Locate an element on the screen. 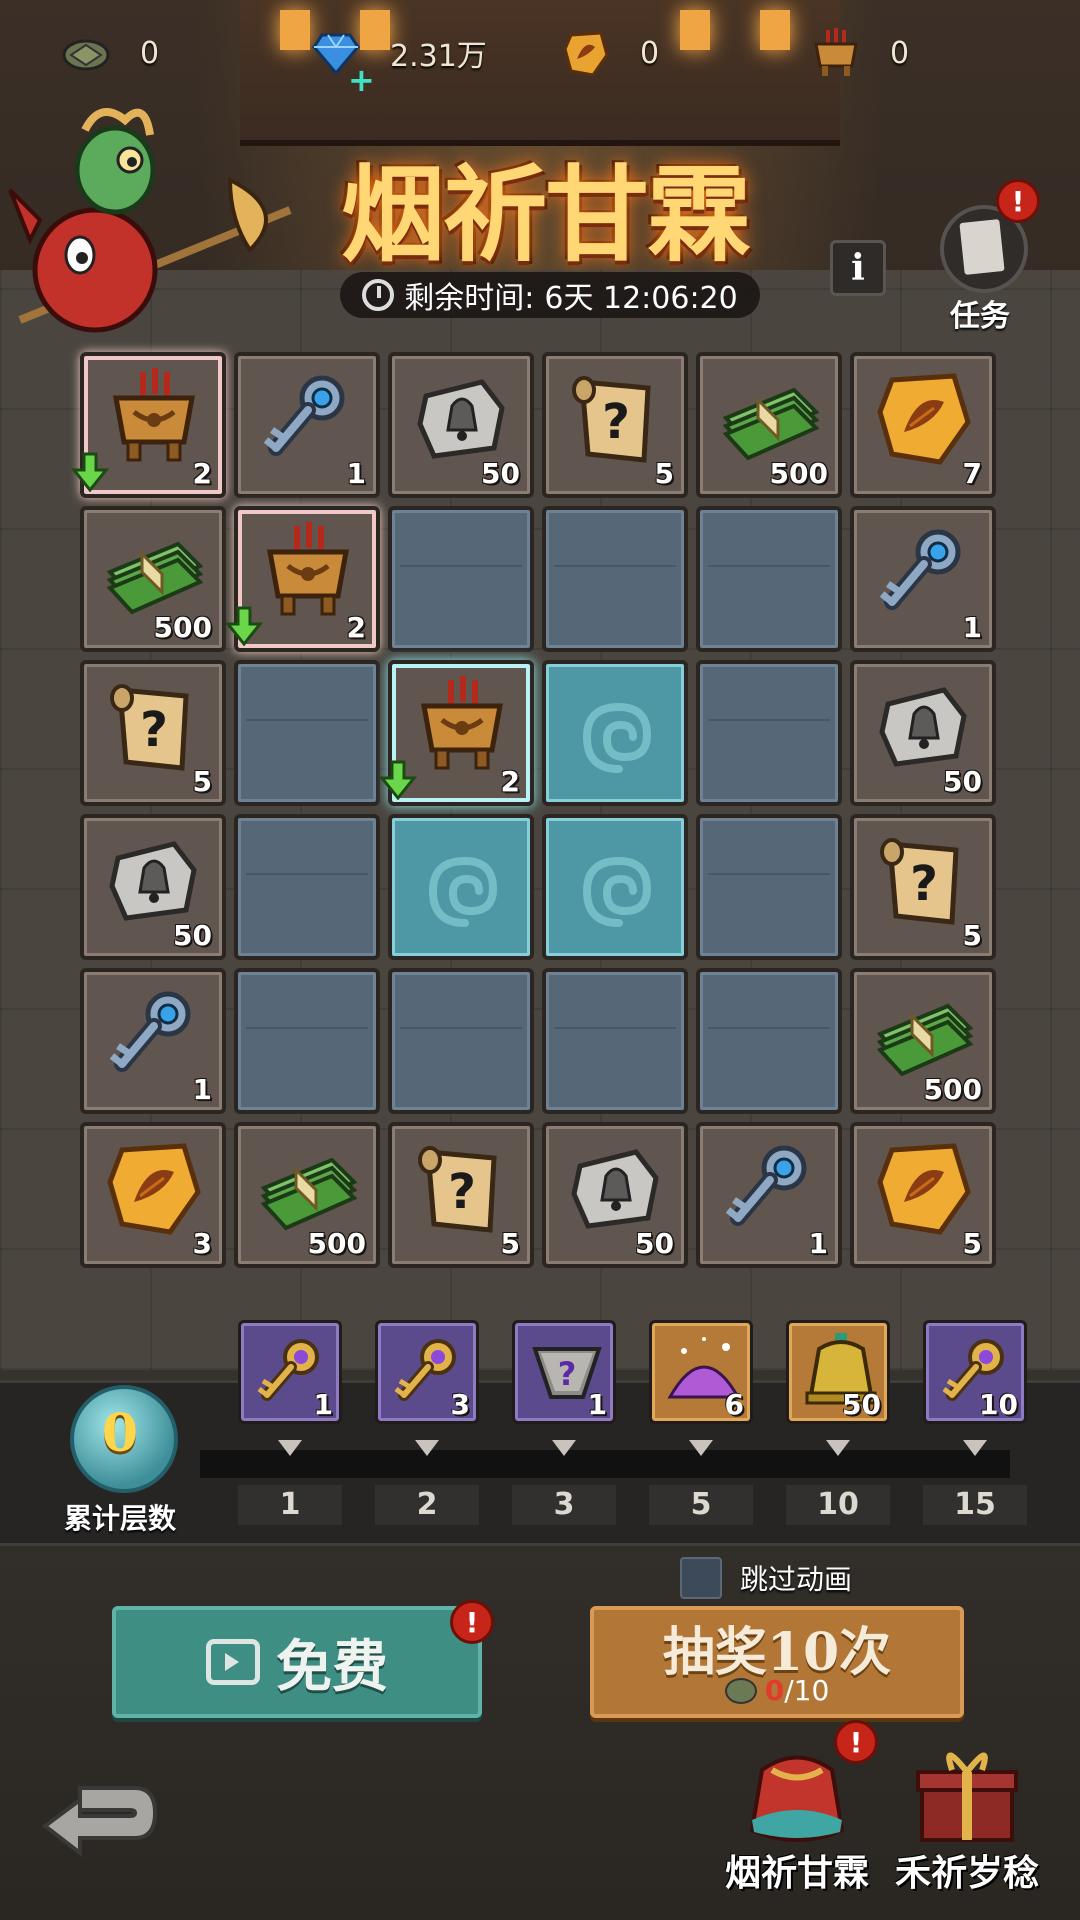 Image resolution: width=1080 pixels, height=1920 pixels. event-title: 烟祈甘霖 is located at coordinates (545, 214).